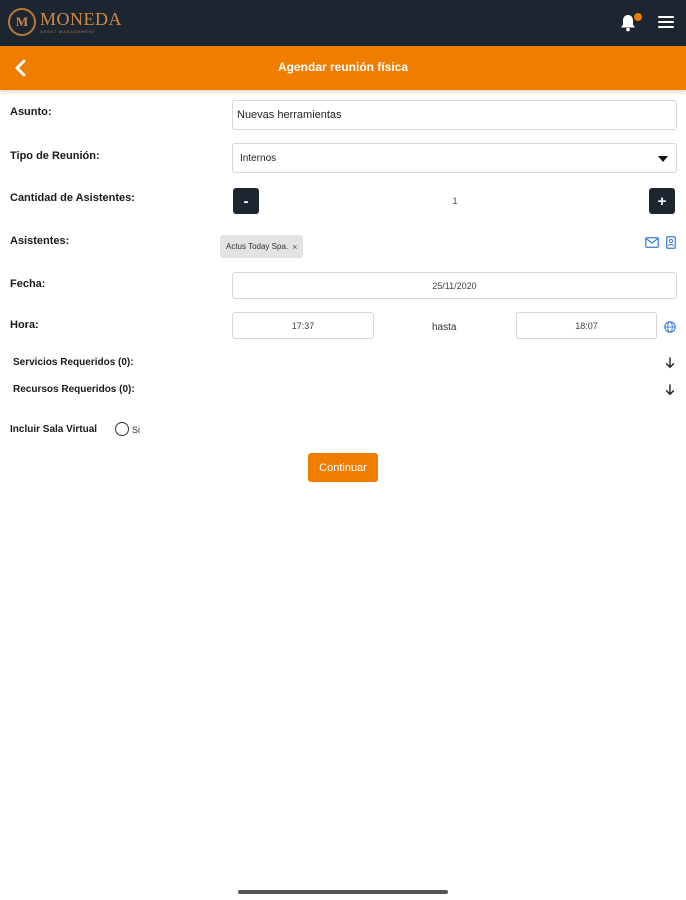  What do you see at coordinates (663, 159) in the screenshot?
I see `caret-down-icon` at bounding box center [663, 159].